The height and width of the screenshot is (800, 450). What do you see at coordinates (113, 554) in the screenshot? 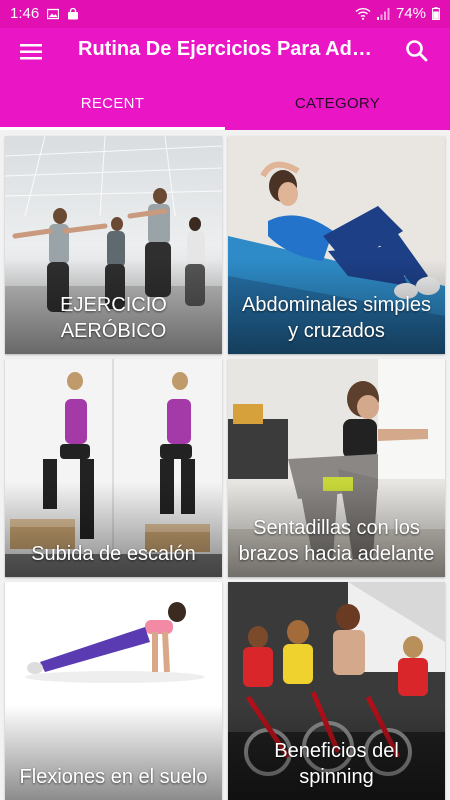
I see `card-title: Subida de escalón` at bounding box center [113, 554].